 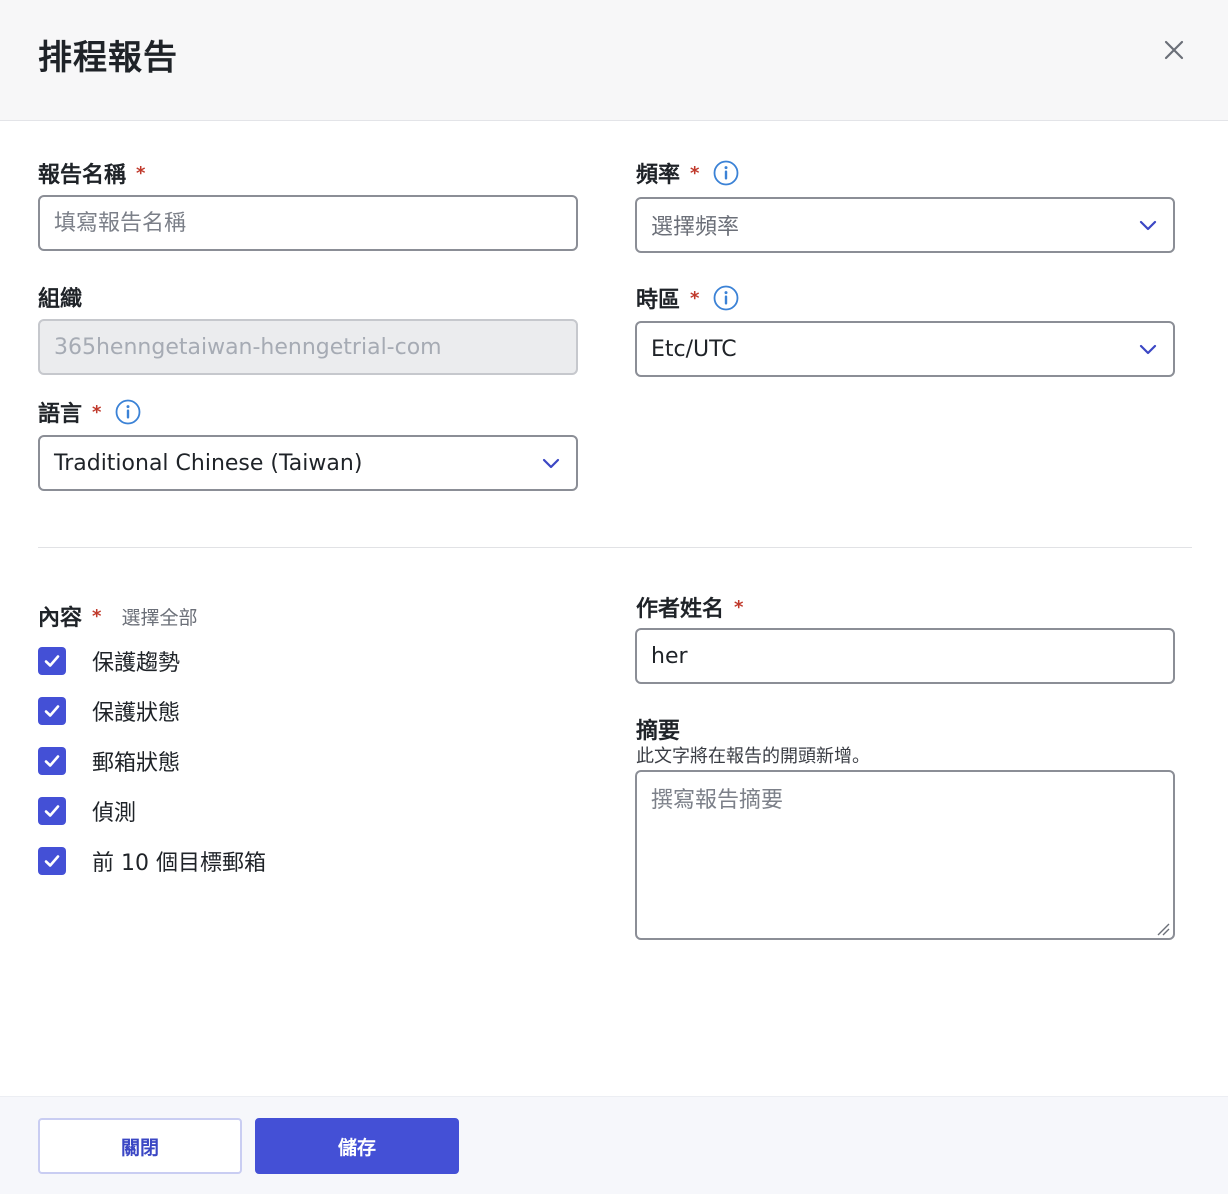 What do you see at coordinates (60, 414) in the screenshot?
I see `language-label-text: 語言` at bounding box center [60, 414].